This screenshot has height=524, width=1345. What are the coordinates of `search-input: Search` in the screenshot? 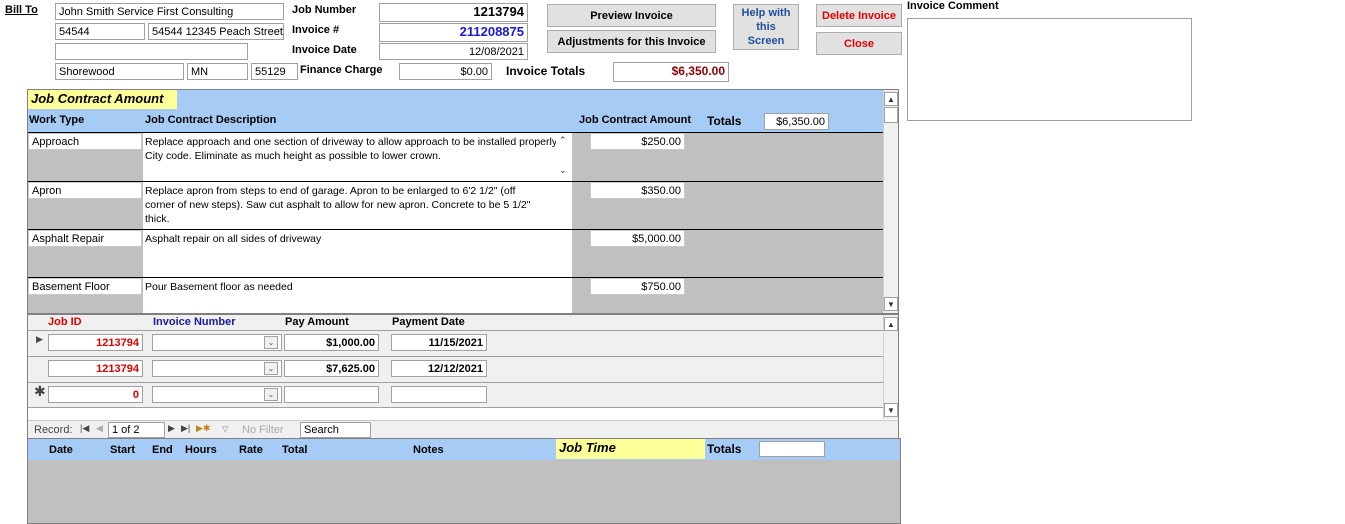 It's located at (335, 430).